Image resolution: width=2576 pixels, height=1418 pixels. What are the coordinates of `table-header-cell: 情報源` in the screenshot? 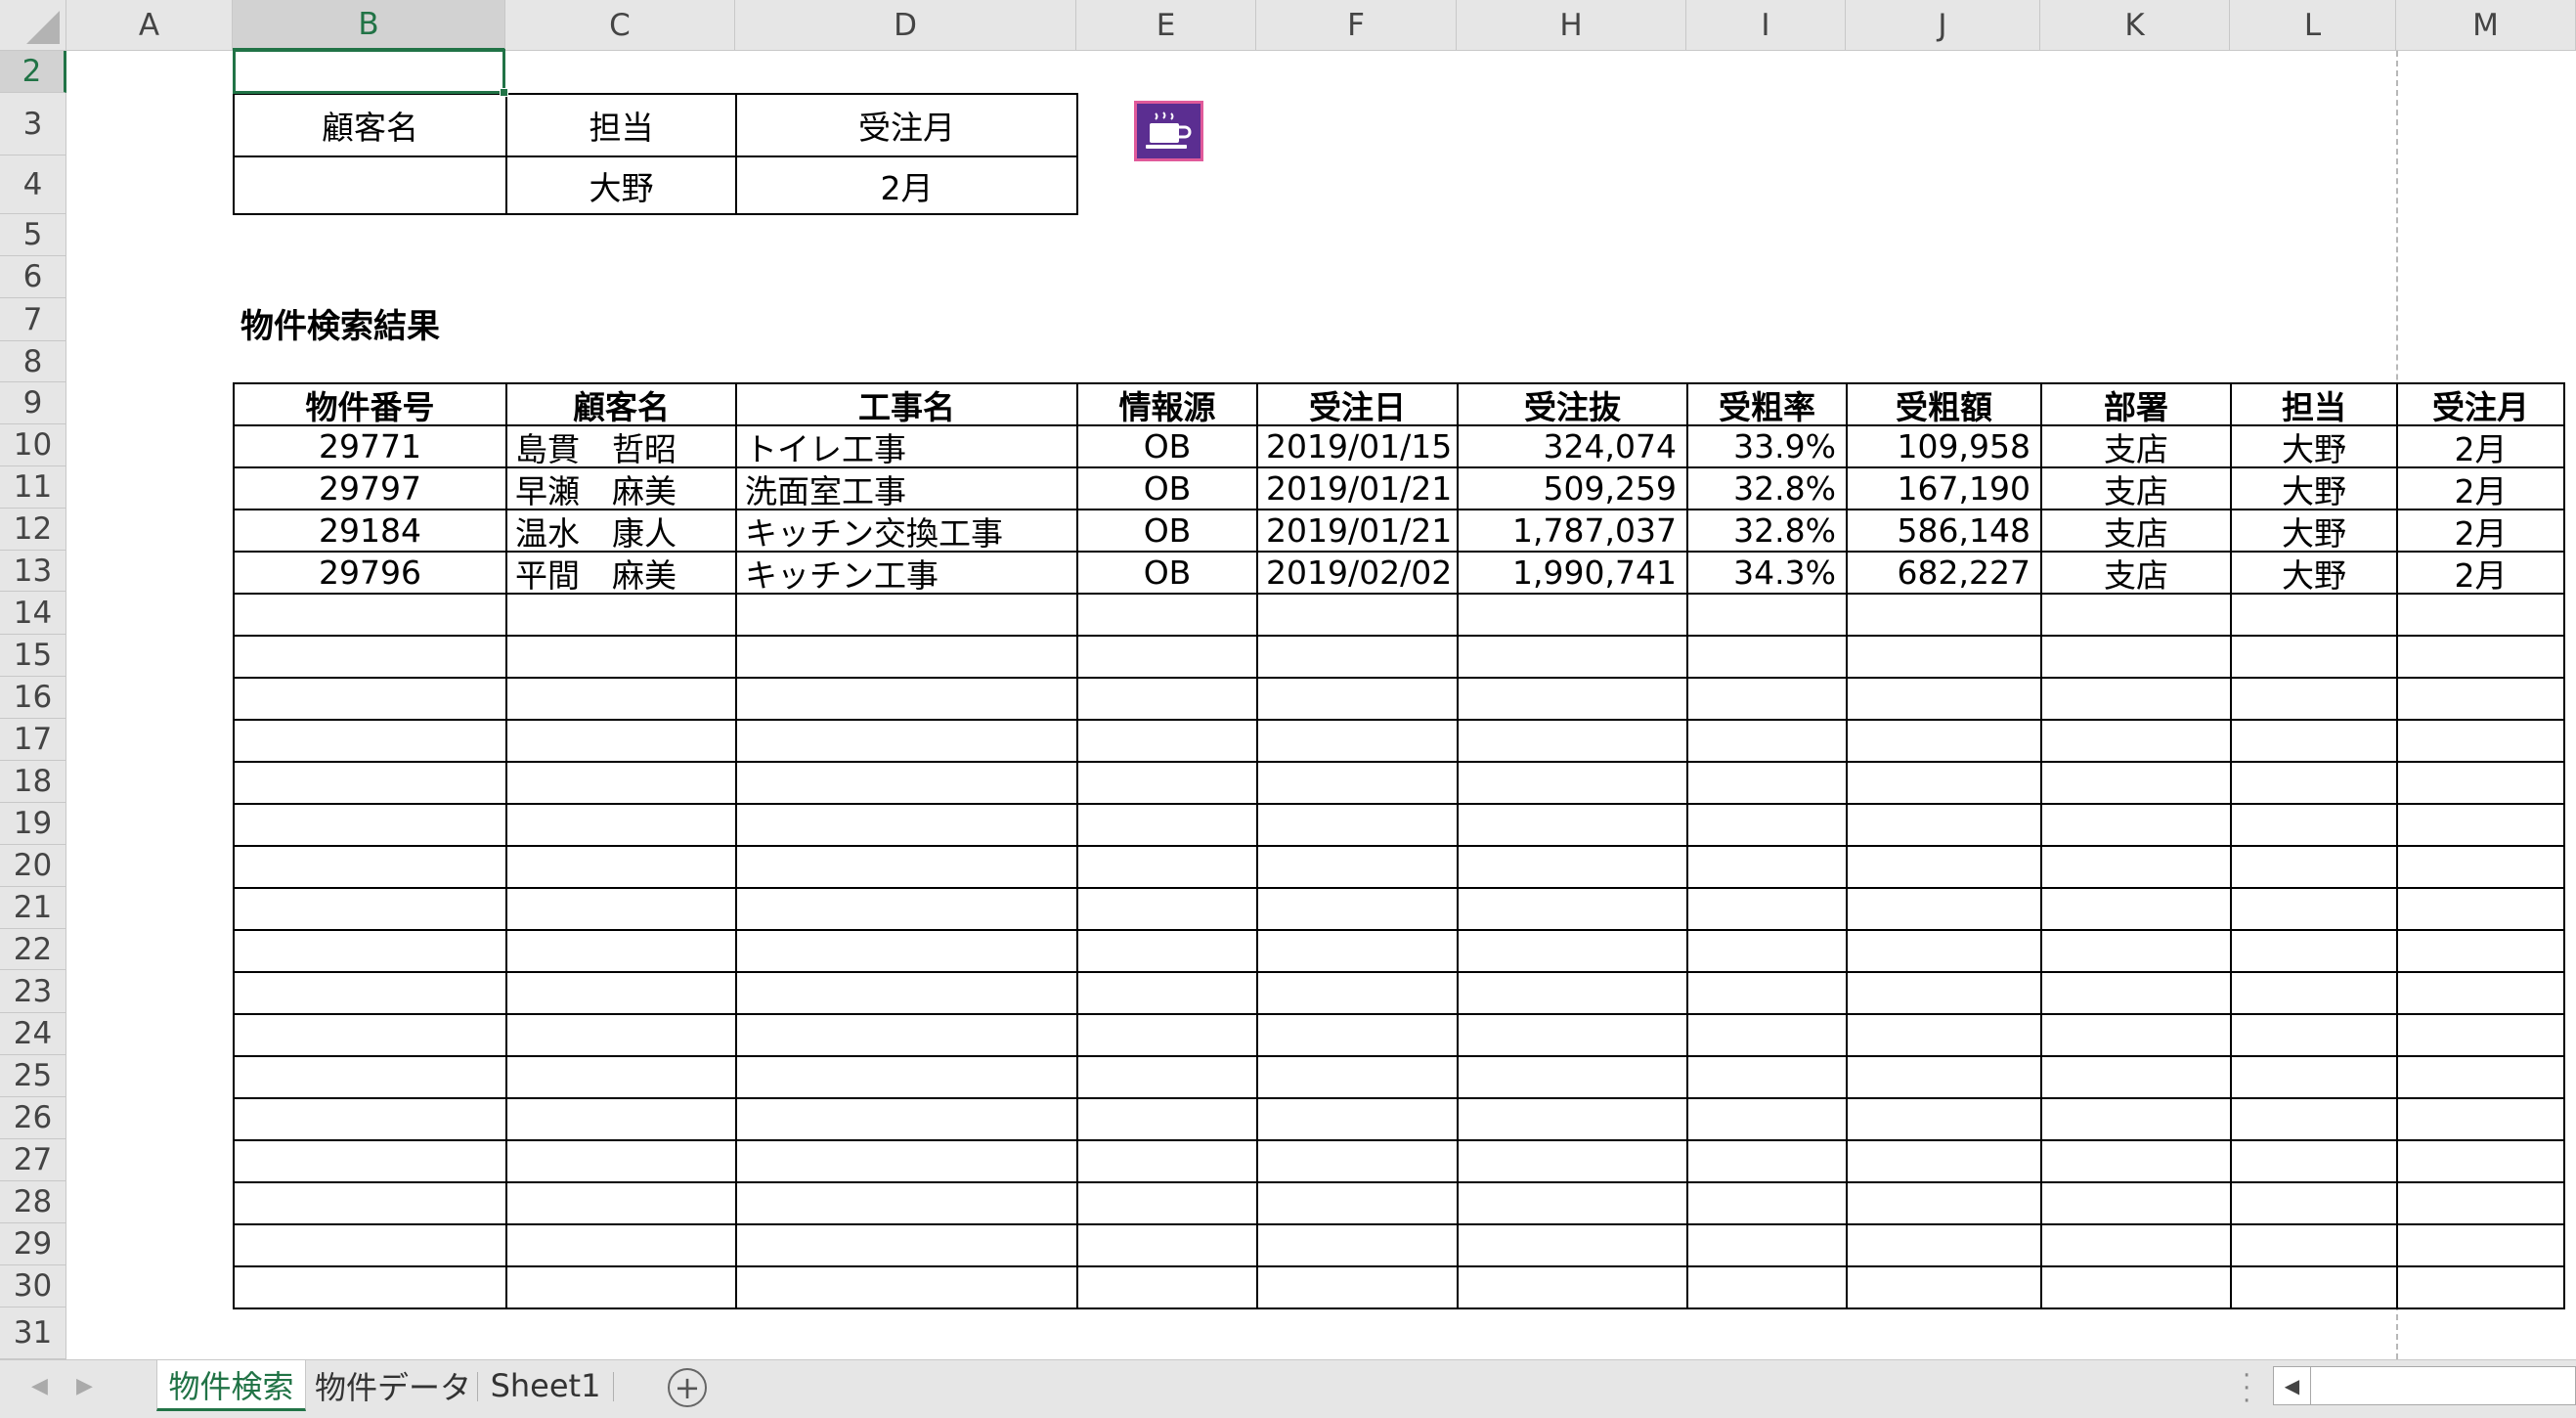 It's located at (1167, 404).